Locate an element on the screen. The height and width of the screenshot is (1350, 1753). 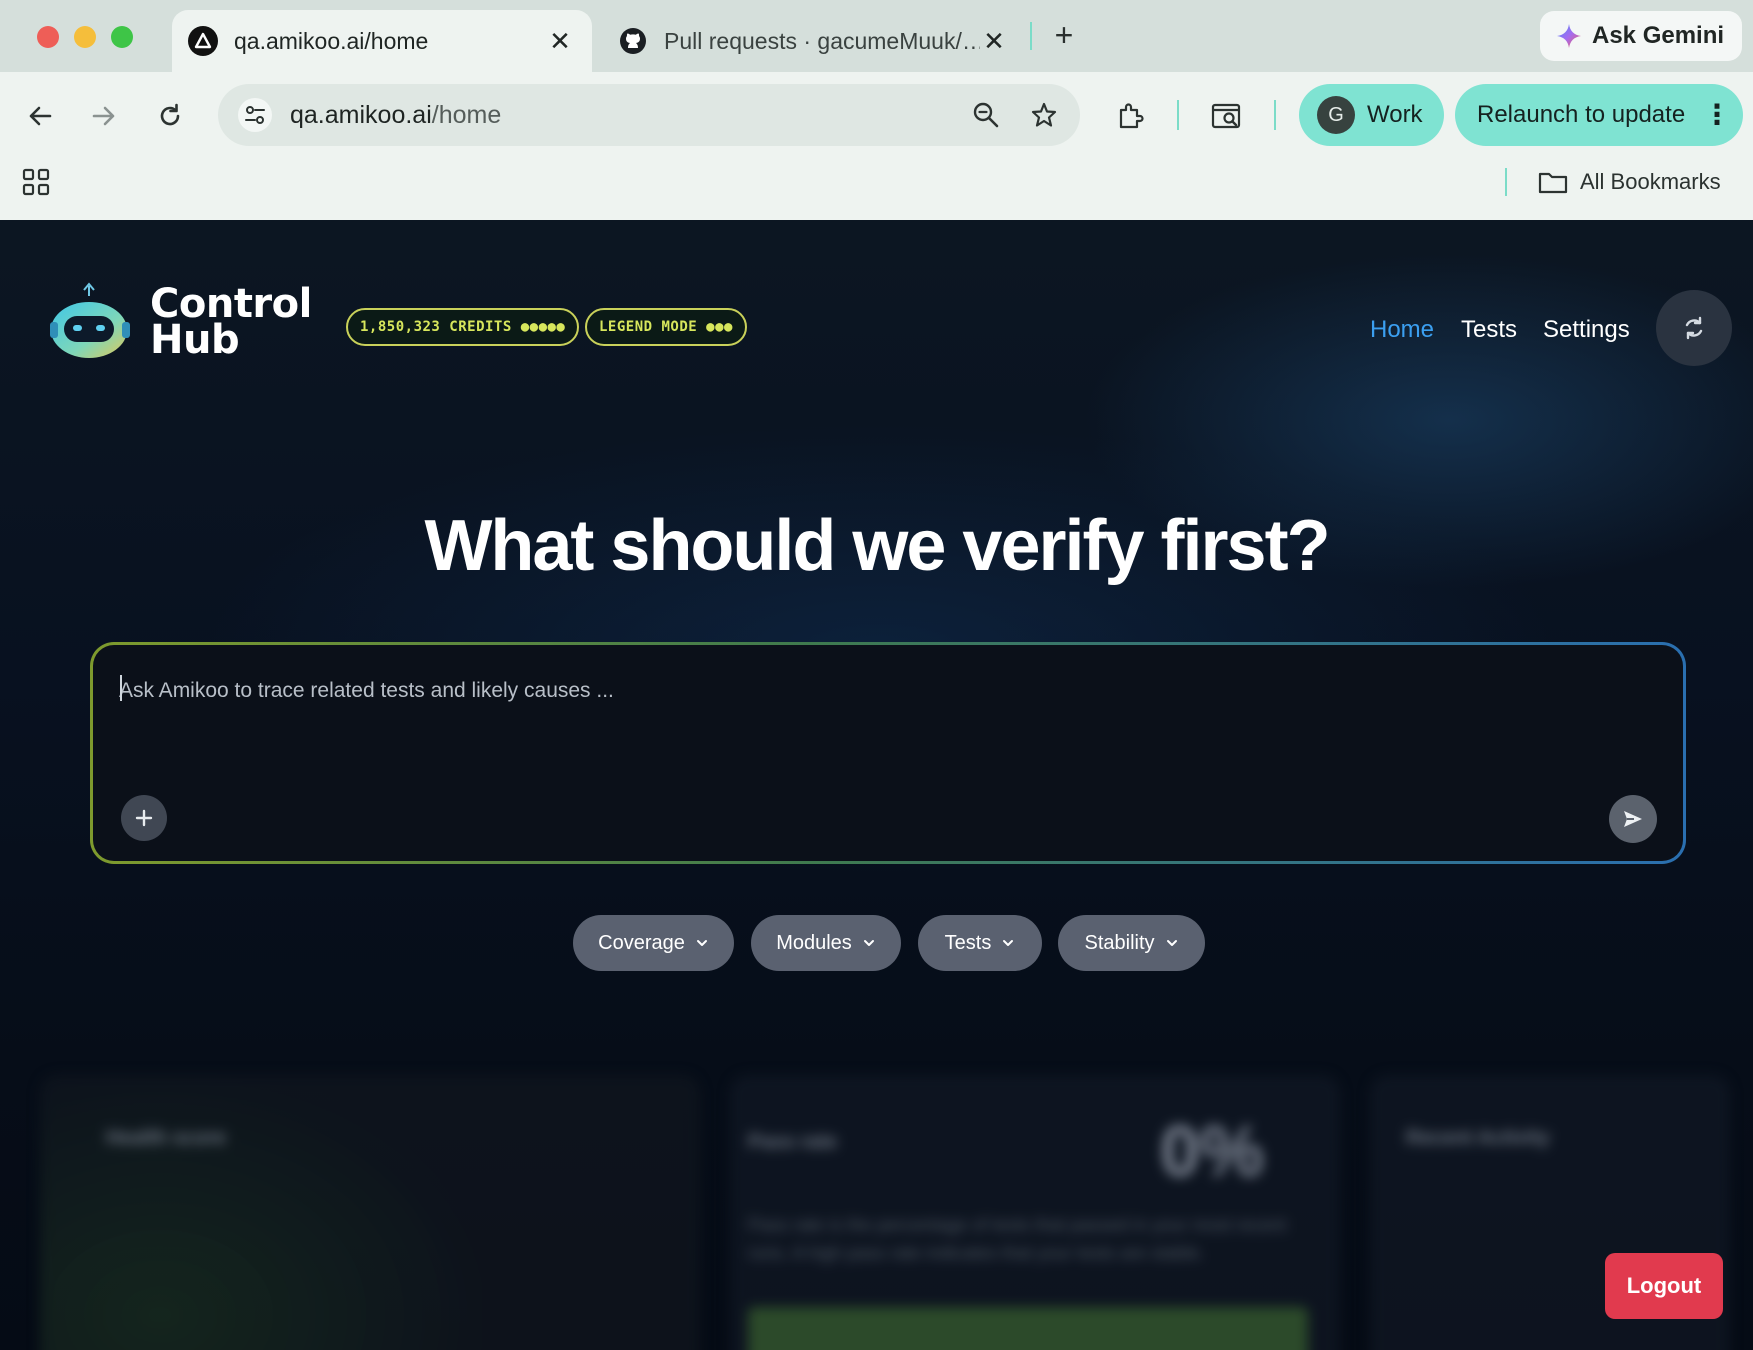
extensions-puzzle-icon is located at coordinates (1130, 116).